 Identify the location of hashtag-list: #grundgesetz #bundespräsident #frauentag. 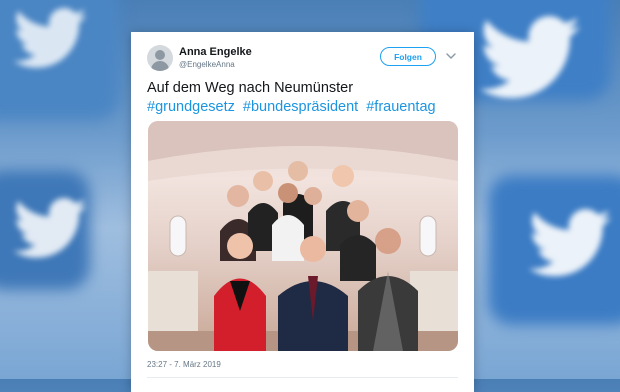
(307, 107).